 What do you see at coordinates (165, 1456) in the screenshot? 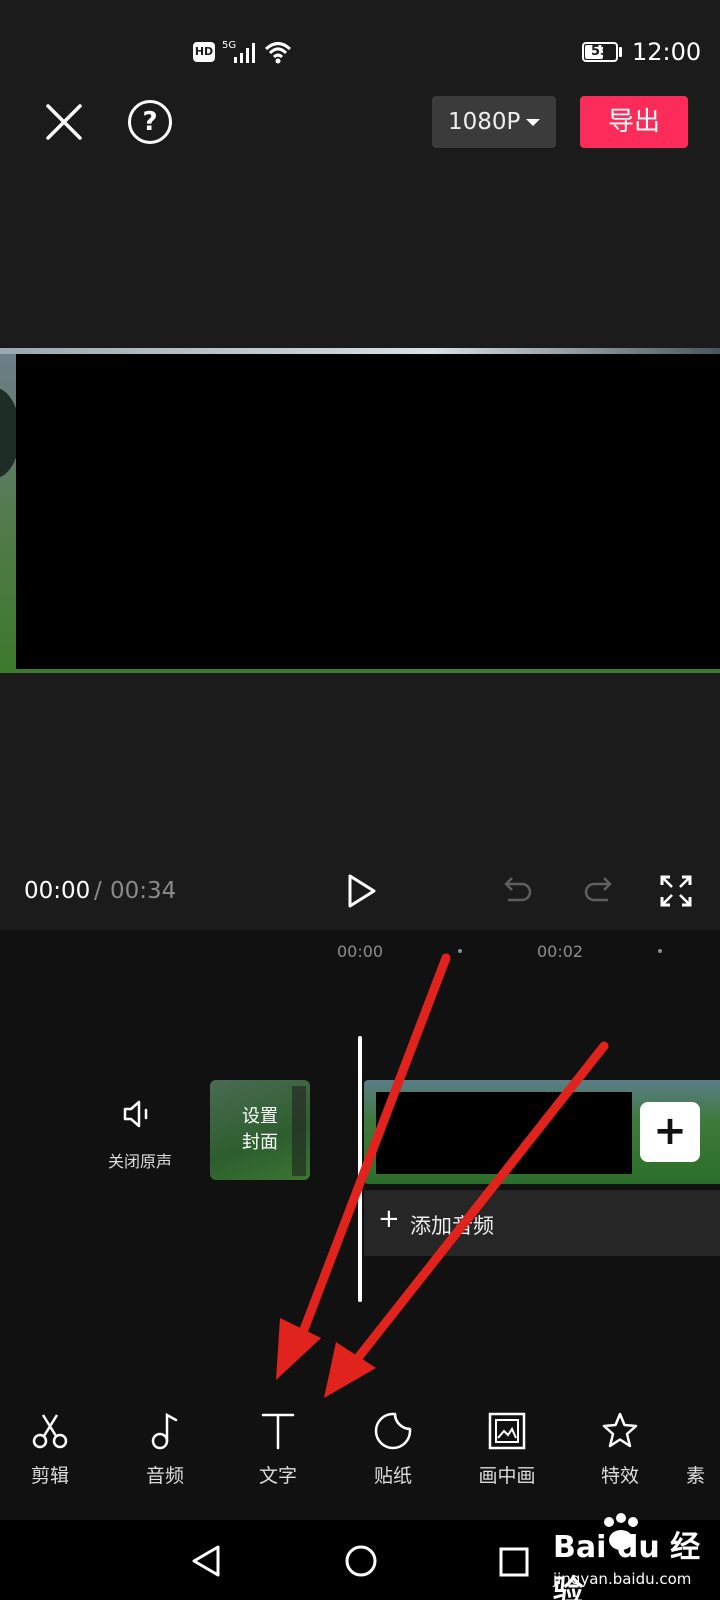
I see `tool-audio: 音频` at bounding box center [165, 1456].